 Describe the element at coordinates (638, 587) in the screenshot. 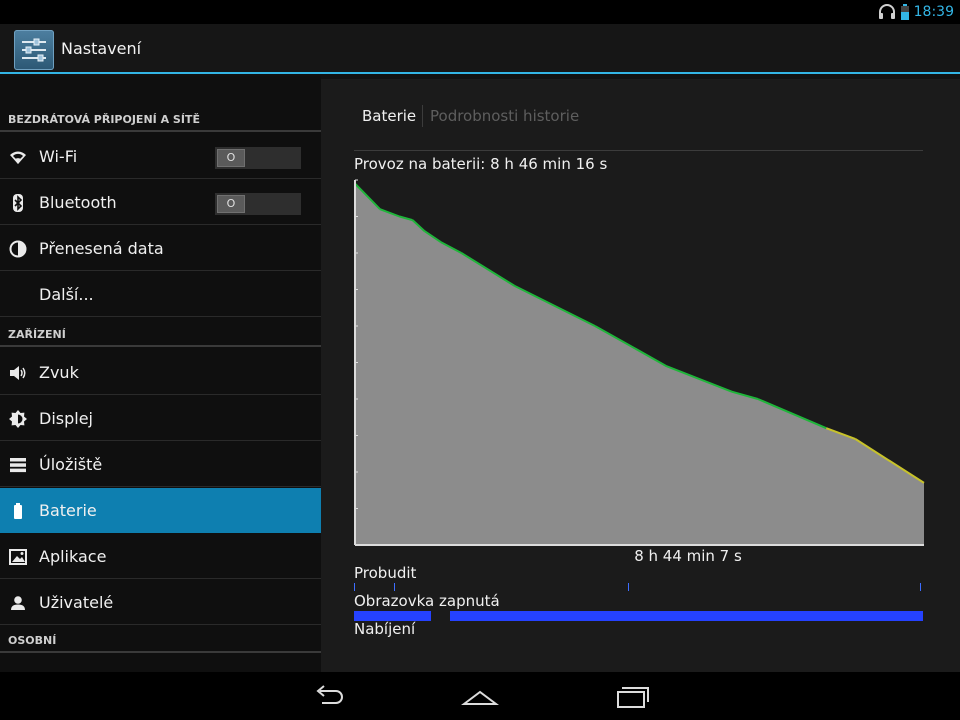

I see `awake-lane` at that location.